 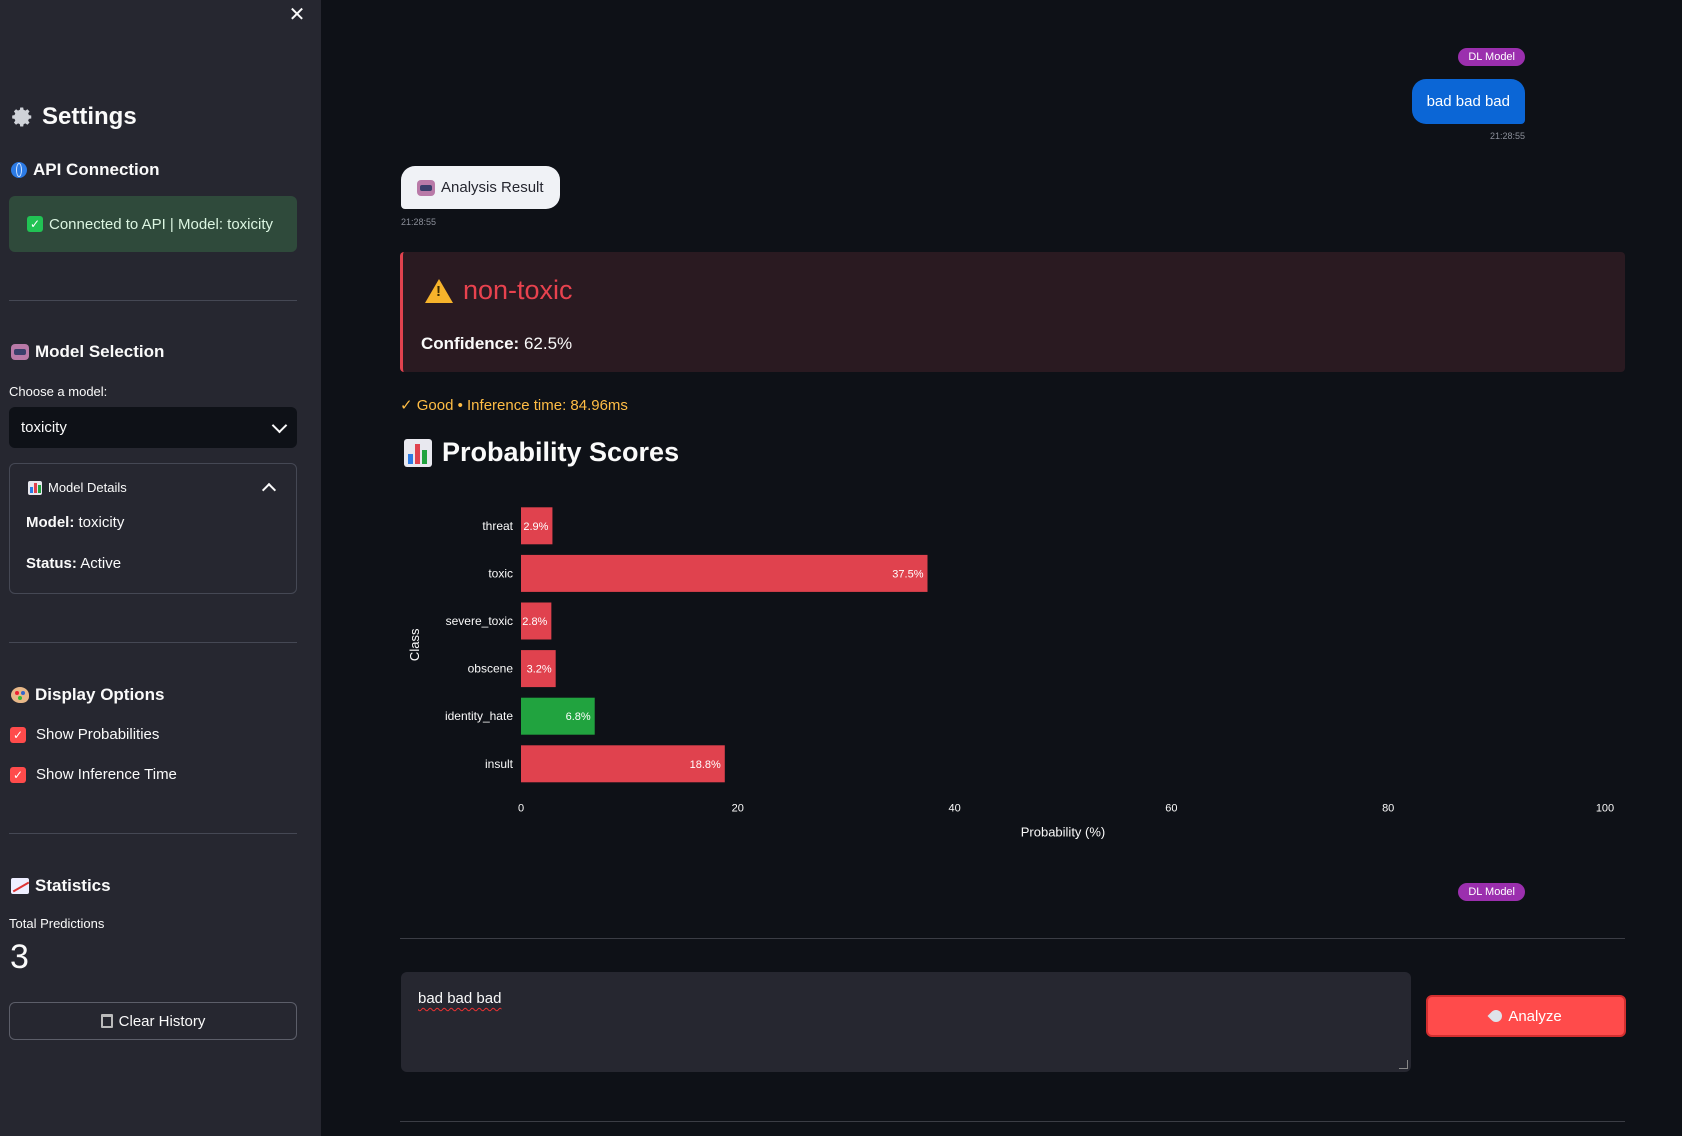 What do you see at coordinates (470, 343) in the screenshot?
I see `confidence-label: Confidence:` at bounding box center [470, 343].